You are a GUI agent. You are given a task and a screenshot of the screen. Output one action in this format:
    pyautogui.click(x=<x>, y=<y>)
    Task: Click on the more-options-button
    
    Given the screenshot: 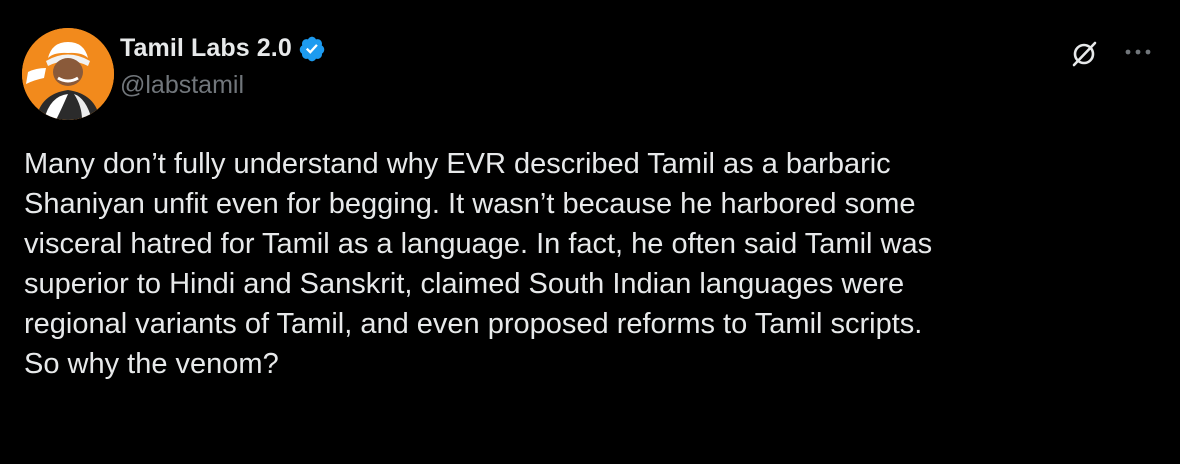 What is the action you would take?
    pyautogui.click(x=1138, y=52)
    